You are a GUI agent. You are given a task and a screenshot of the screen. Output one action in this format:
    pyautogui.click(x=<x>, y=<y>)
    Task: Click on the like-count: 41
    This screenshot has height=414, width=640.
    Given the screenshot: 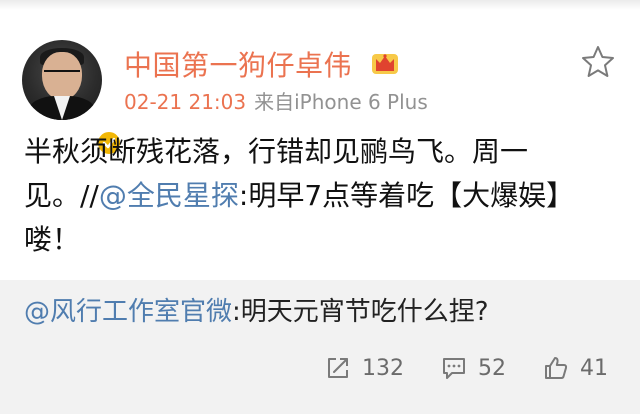 What is the action you would take?
    pyautogui.click(x=594, y=368)
    